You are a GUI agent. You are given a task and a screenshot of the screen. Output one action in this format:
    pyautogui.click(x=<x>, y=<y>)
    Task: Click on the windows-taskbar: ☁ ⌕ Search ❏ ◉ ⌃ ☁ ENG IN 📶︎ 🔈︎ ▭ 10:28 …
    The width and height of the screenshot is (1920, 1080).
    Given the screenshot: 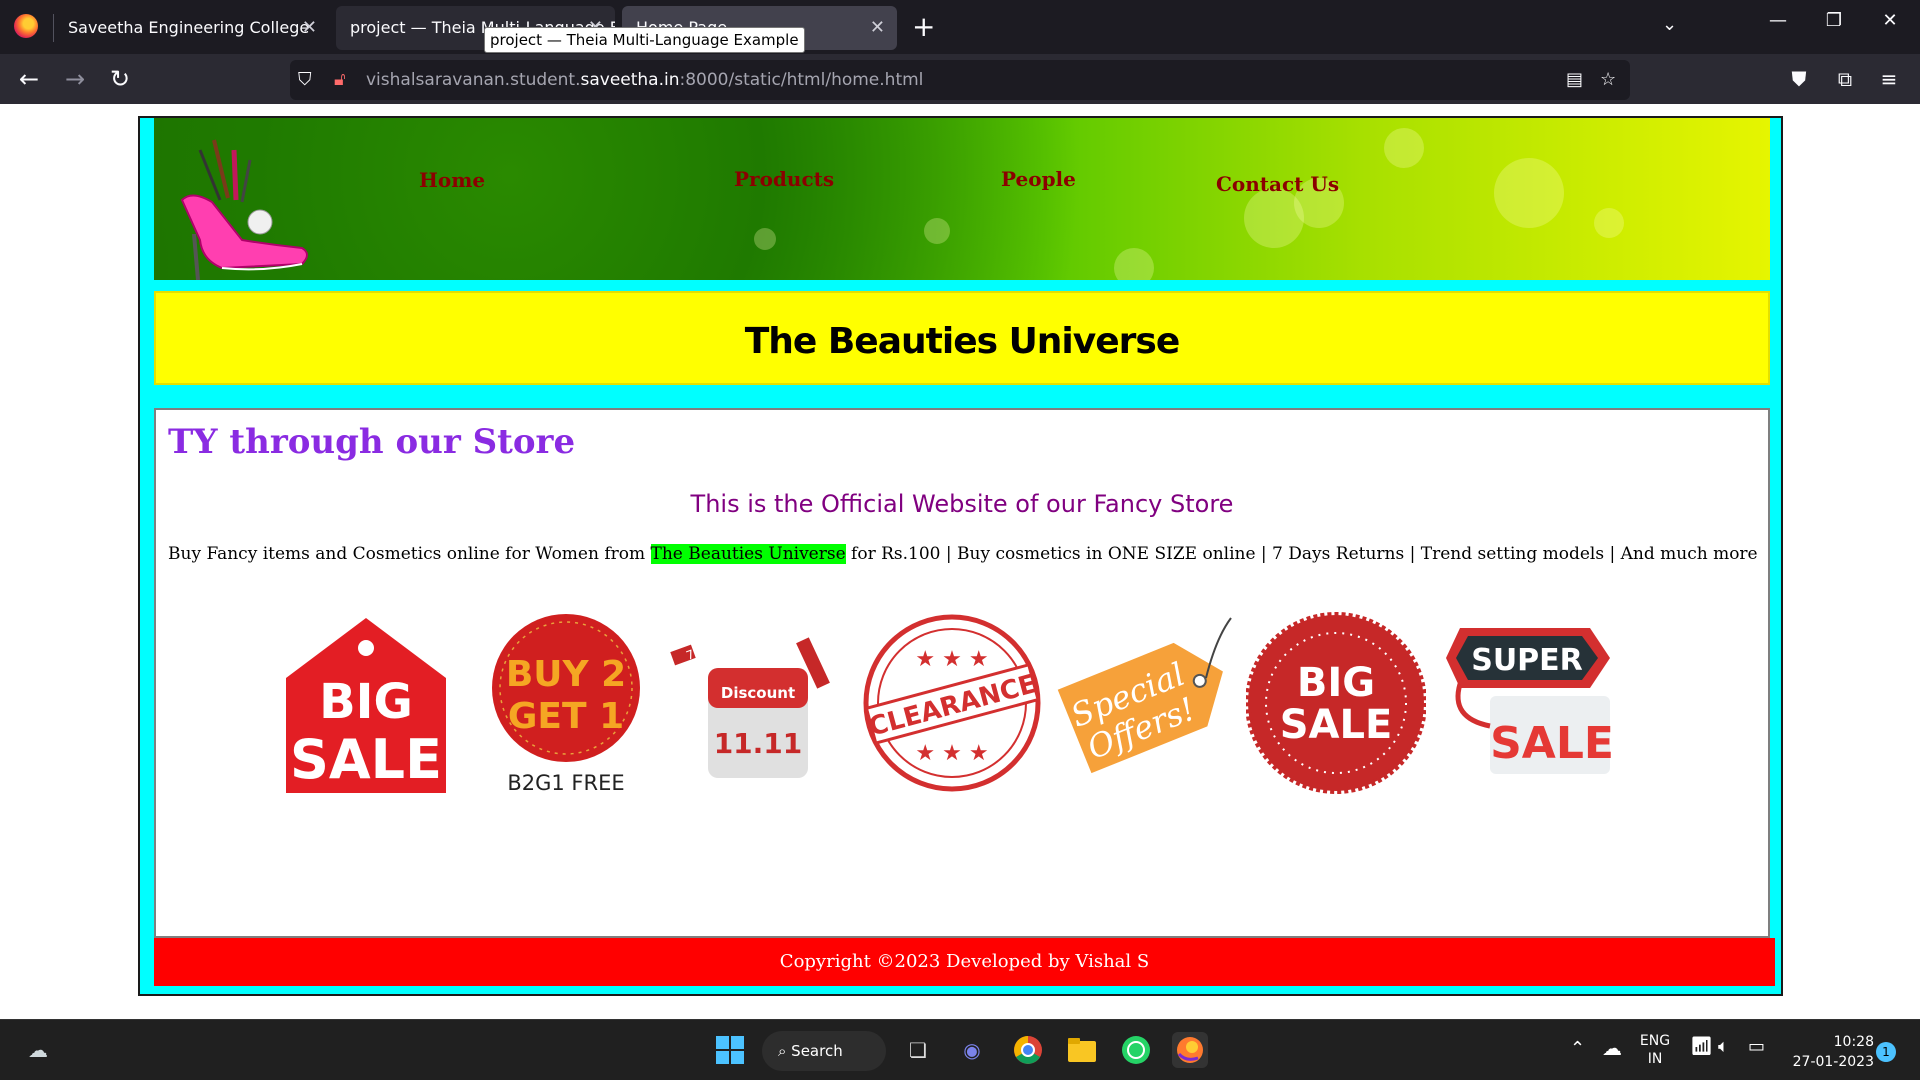 What is the action you would take?
    pyautogui.click(x=960, y=1049)
    